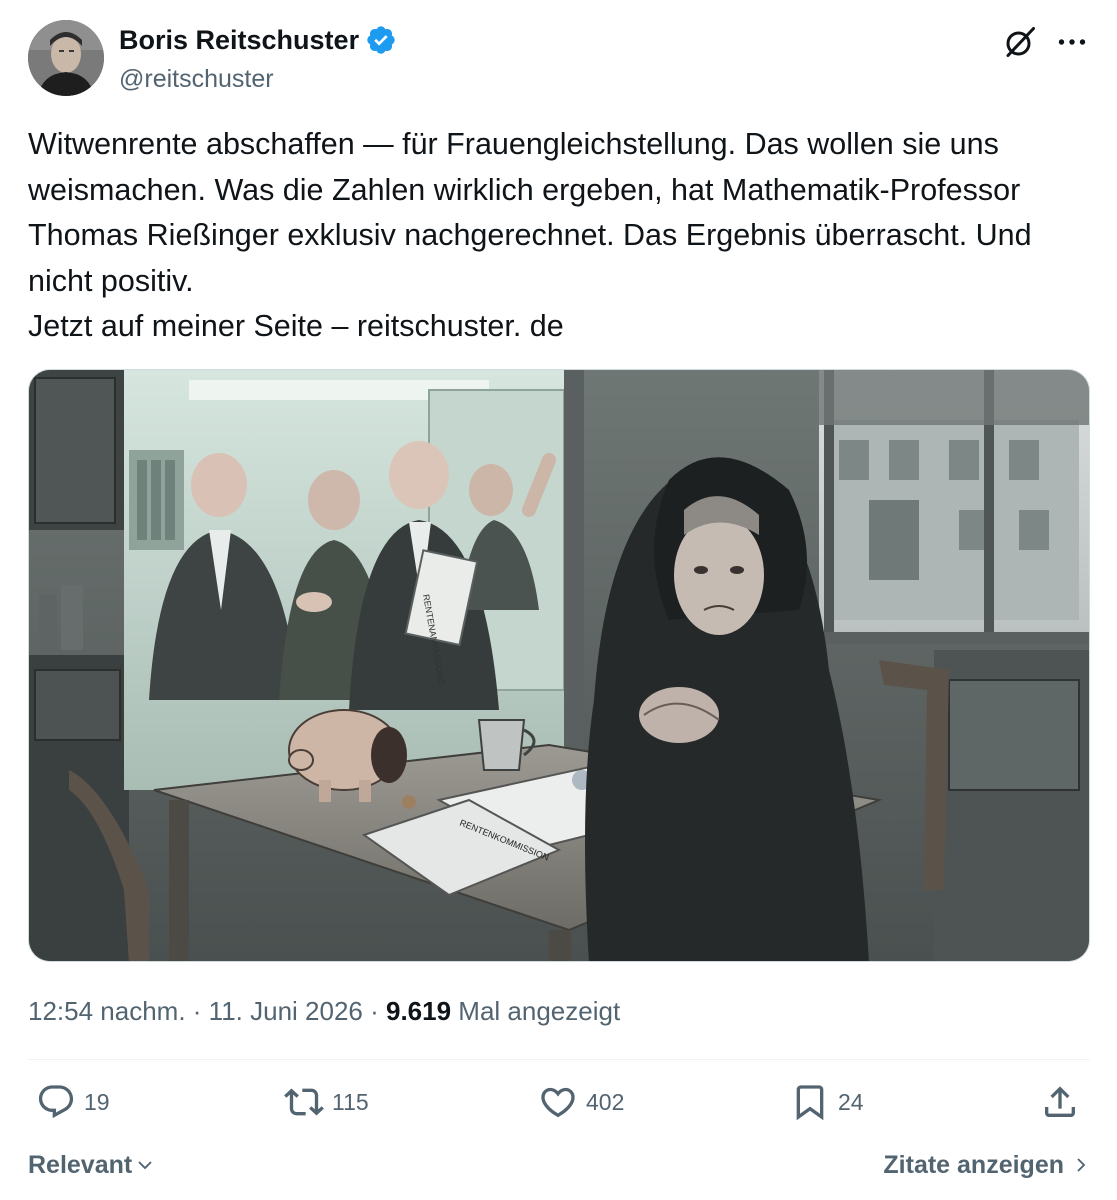  Describe the element at coordinates (196, 79) in the screenshot. I see `author-handle: @reitschuster` at that location.